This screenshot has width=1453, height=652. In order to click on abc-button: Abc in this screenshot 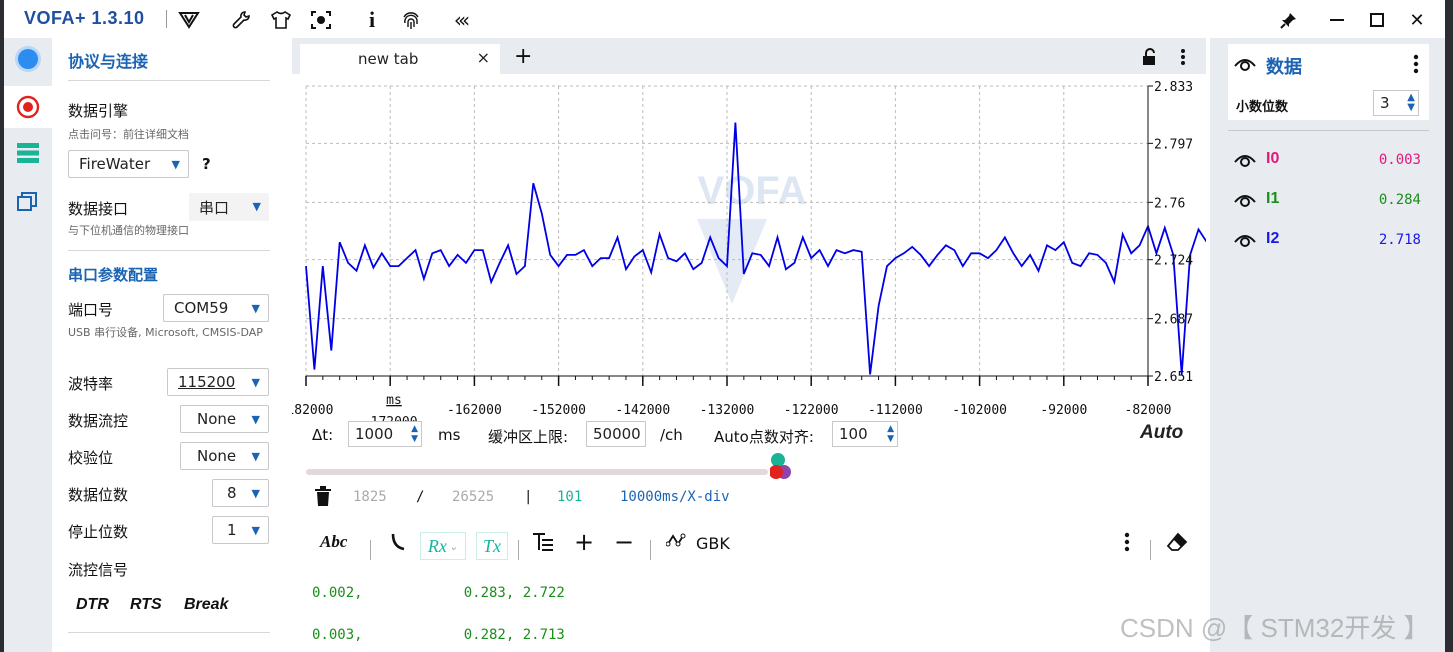, I will do `click(333, 542)`.